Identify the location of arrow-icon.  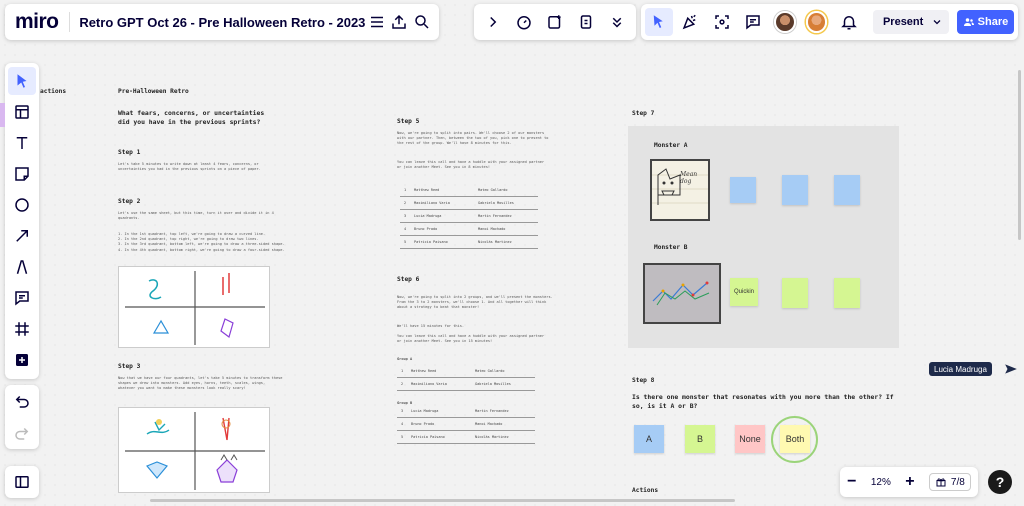
(22, 235).